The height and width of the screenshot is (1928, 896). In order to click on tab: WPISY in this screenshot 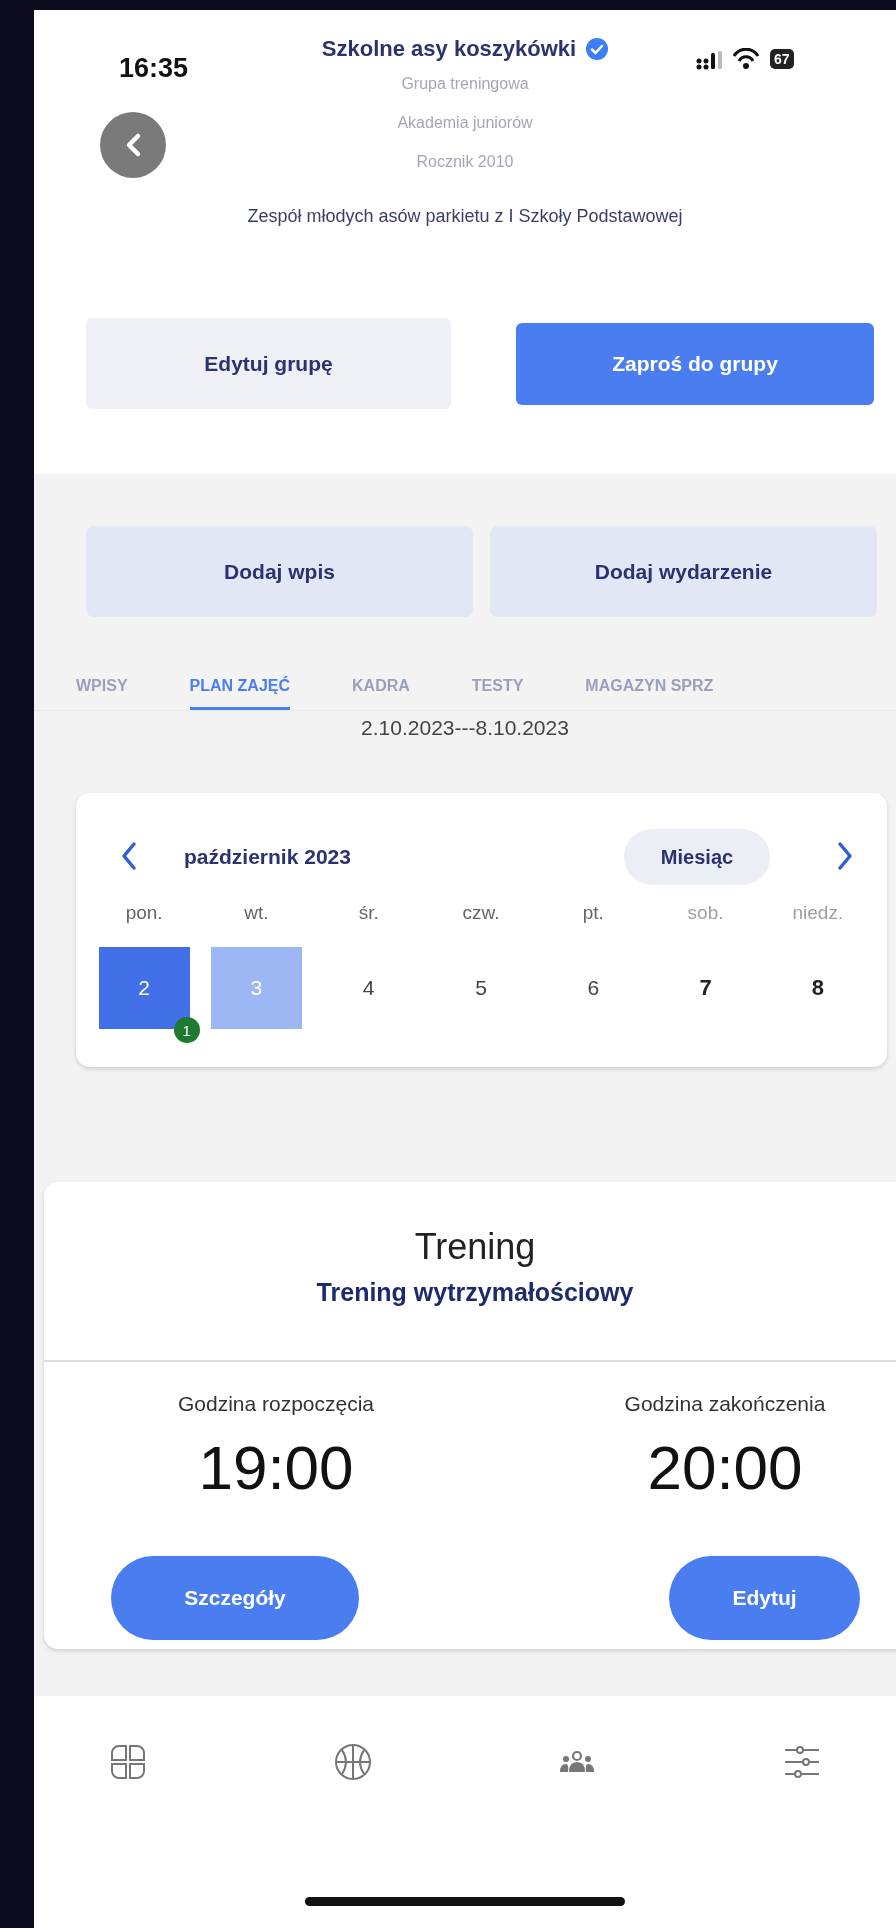, I will do `click(102, 693)`.